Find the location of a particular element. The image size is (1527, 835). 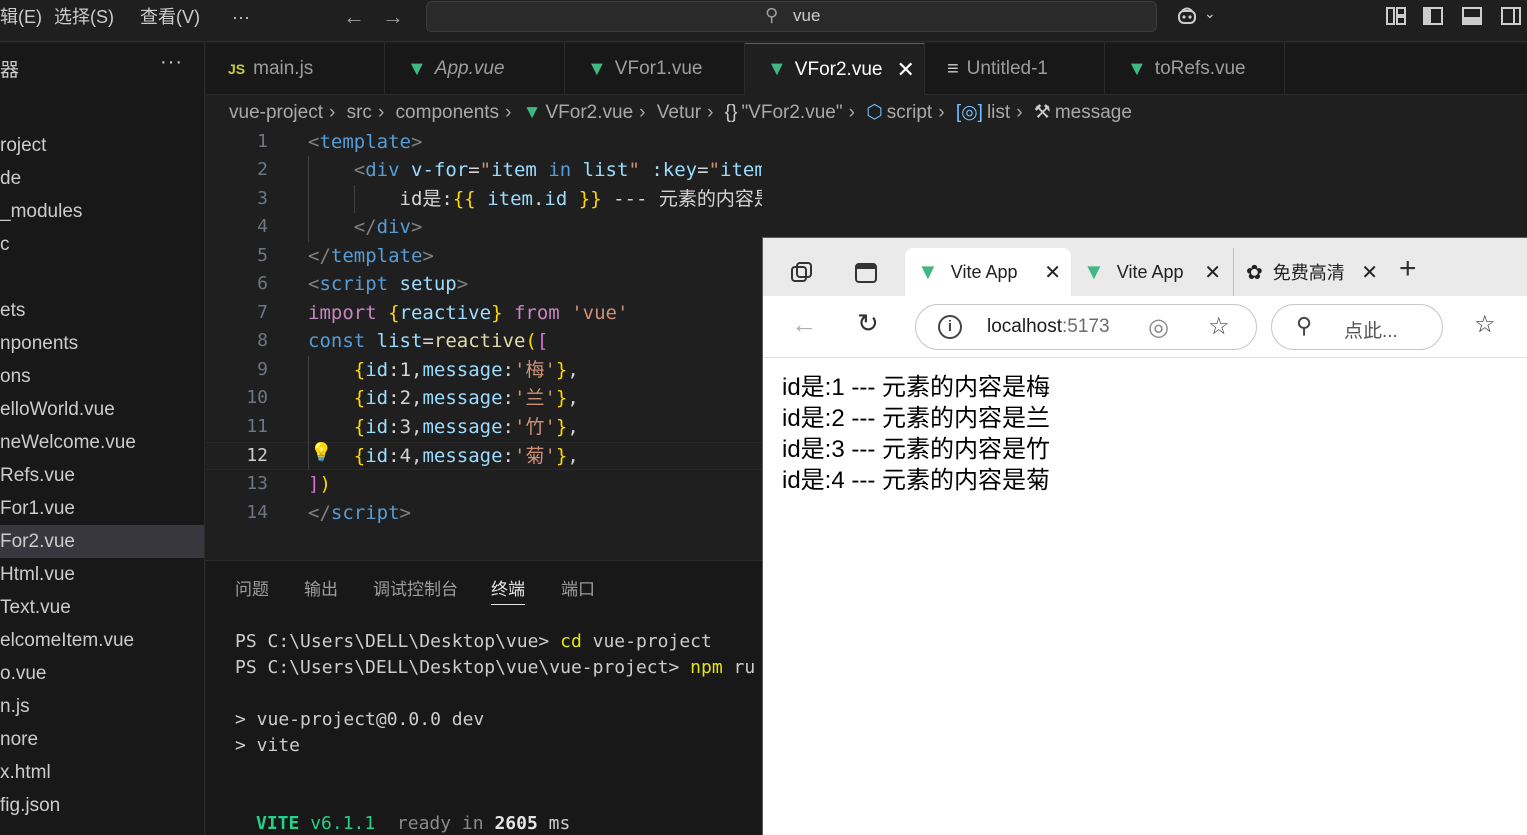

tab-main-js: JS main.js is located at coordinates (295, 69).